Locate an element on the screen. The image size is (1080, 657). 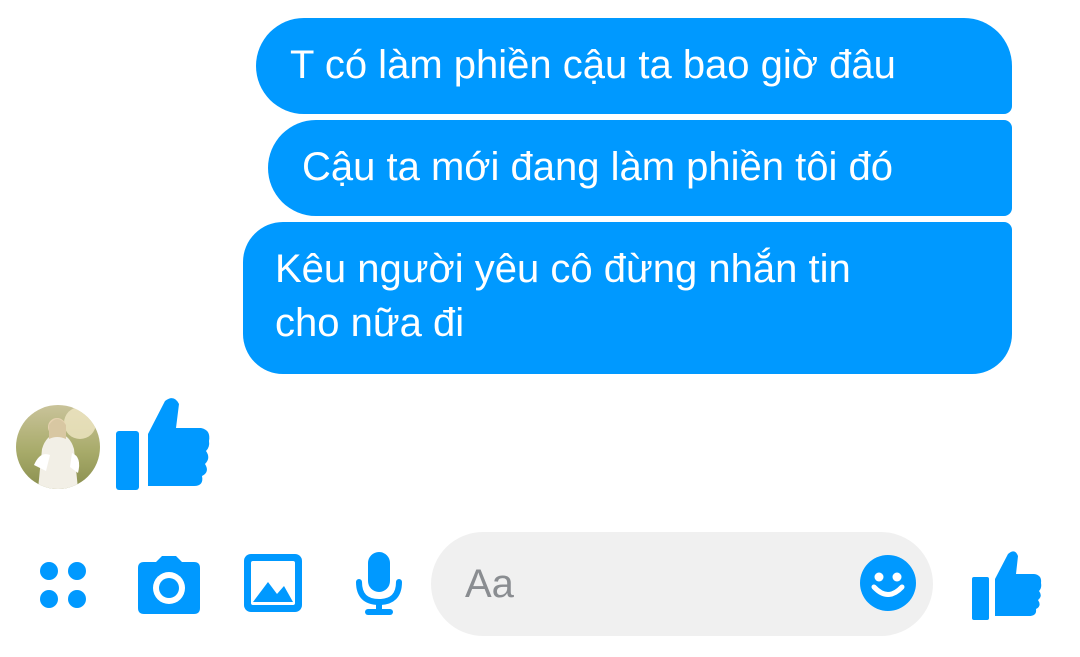
message-input-box is located at coordinates (682, 584).